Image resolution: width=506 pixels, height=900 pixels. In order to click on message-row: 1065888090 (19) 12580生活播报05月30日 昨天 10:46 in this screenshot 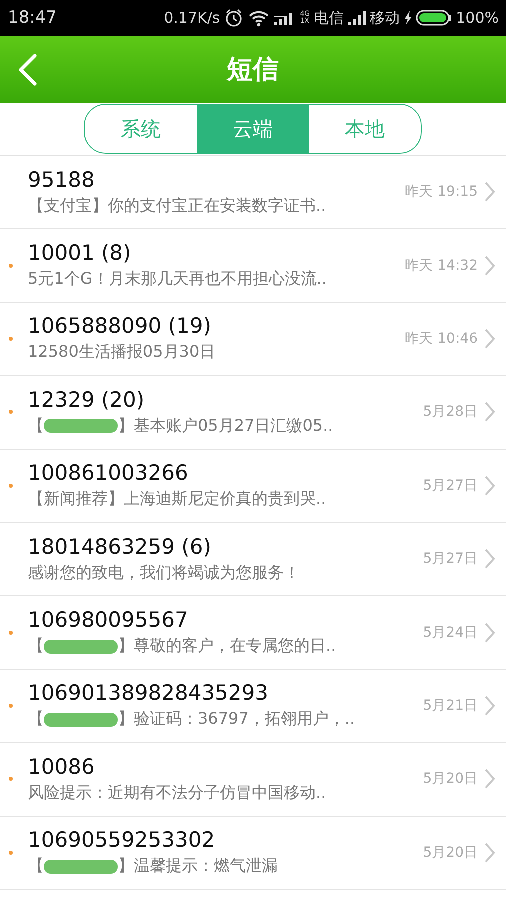, I will do `click(253, 339)`.